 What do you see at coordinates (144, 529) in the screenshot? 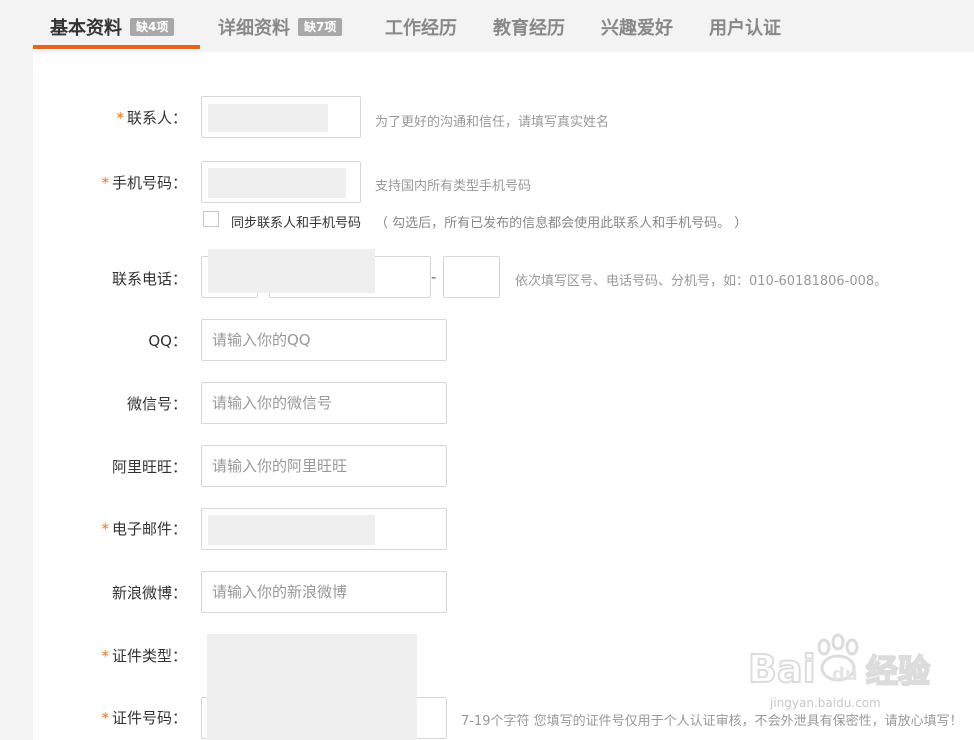
I see `email-label: * 电子邮件：` at bounding box center [144, 529].